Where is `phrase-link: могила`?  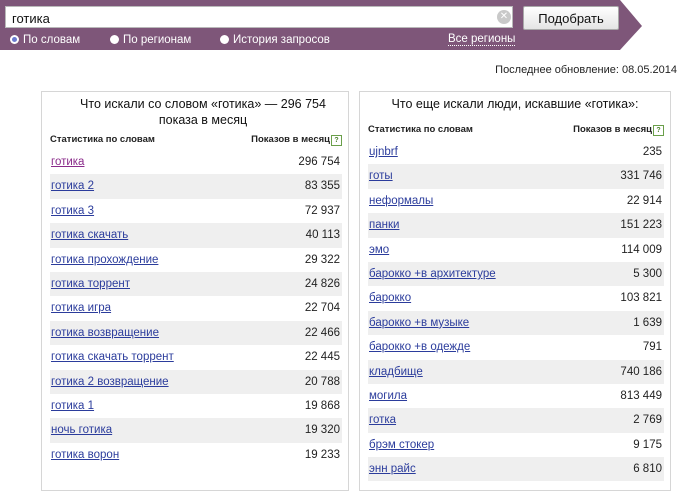 phrase-link: могила is located at coordinates (388, 396).